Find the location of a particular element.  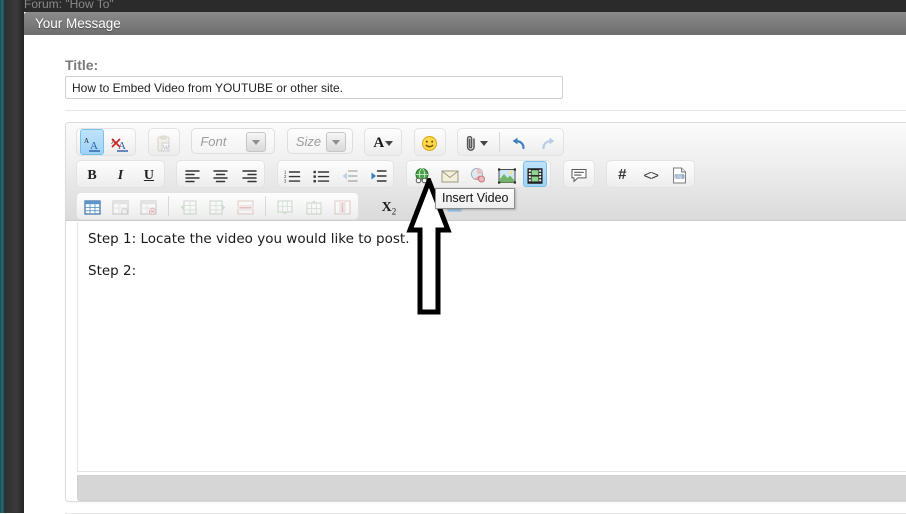

editor-status-bar is located at coordinates (491, 488).